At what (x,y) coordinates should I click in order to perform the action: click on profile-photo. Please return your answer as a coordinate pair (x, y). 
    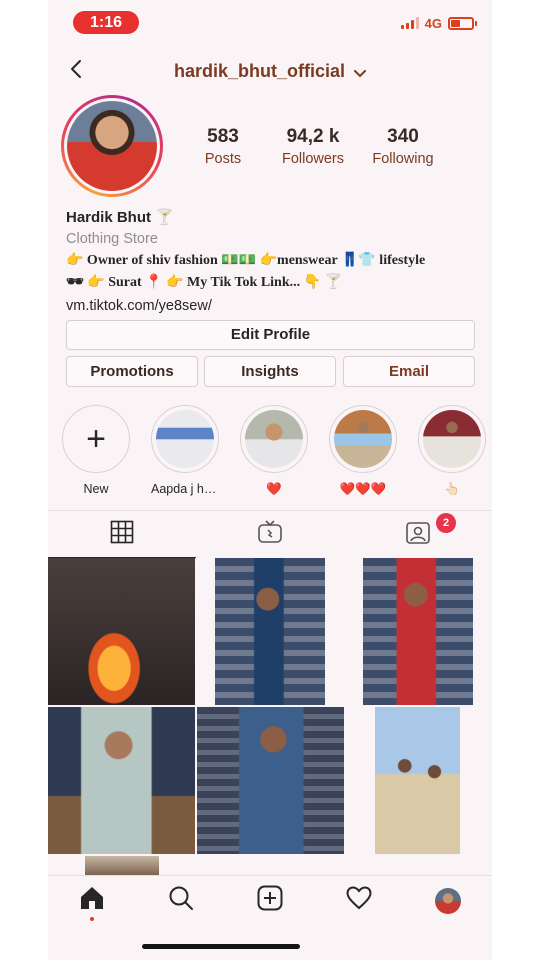
    Looking at the image, I should click on (112, 146).